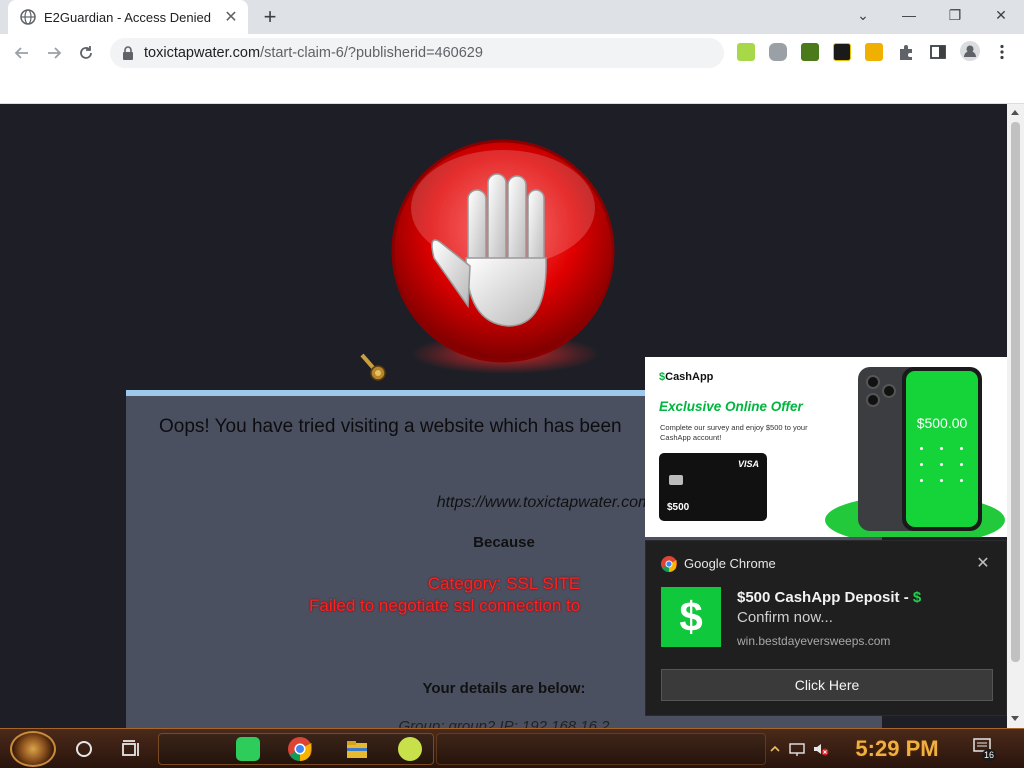  What do you see at coordinates (748, 464) in the screenshot?
I see `ad-card-brand: VISA` at bounding box center [748, 464].